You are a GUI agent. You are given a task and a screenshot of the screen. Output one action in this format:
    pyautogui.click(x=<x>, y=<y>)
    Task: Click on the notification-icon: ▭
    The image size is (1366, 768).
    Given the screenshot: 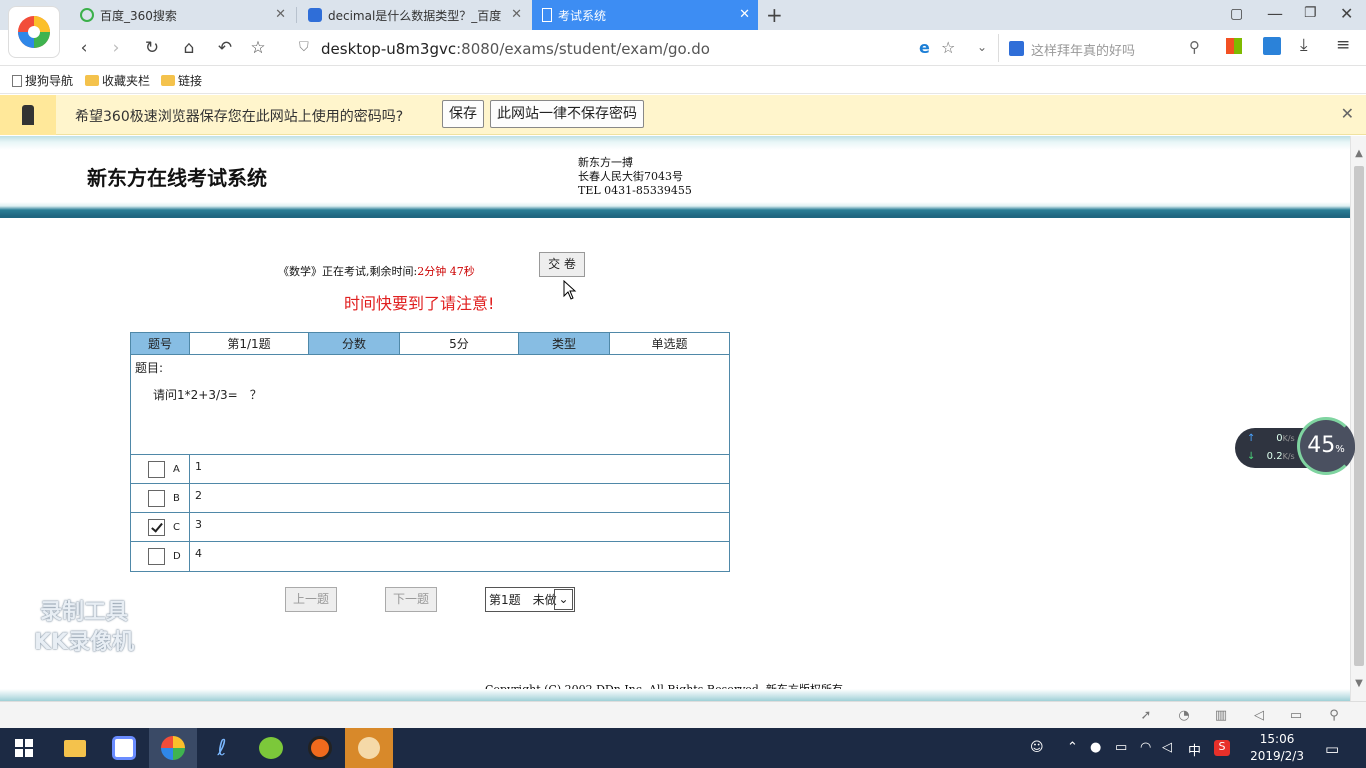 What is the action you would take?
    pyautogui.click(x=1332, y=749)
    